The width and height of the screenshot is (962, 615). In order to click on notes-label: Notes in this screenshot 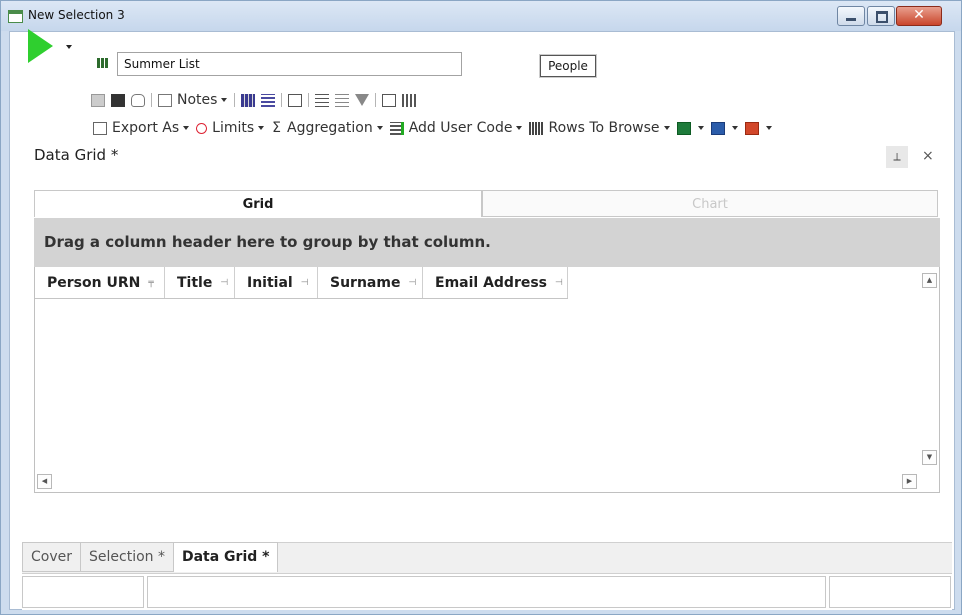, I will do `click(197, 100)`.